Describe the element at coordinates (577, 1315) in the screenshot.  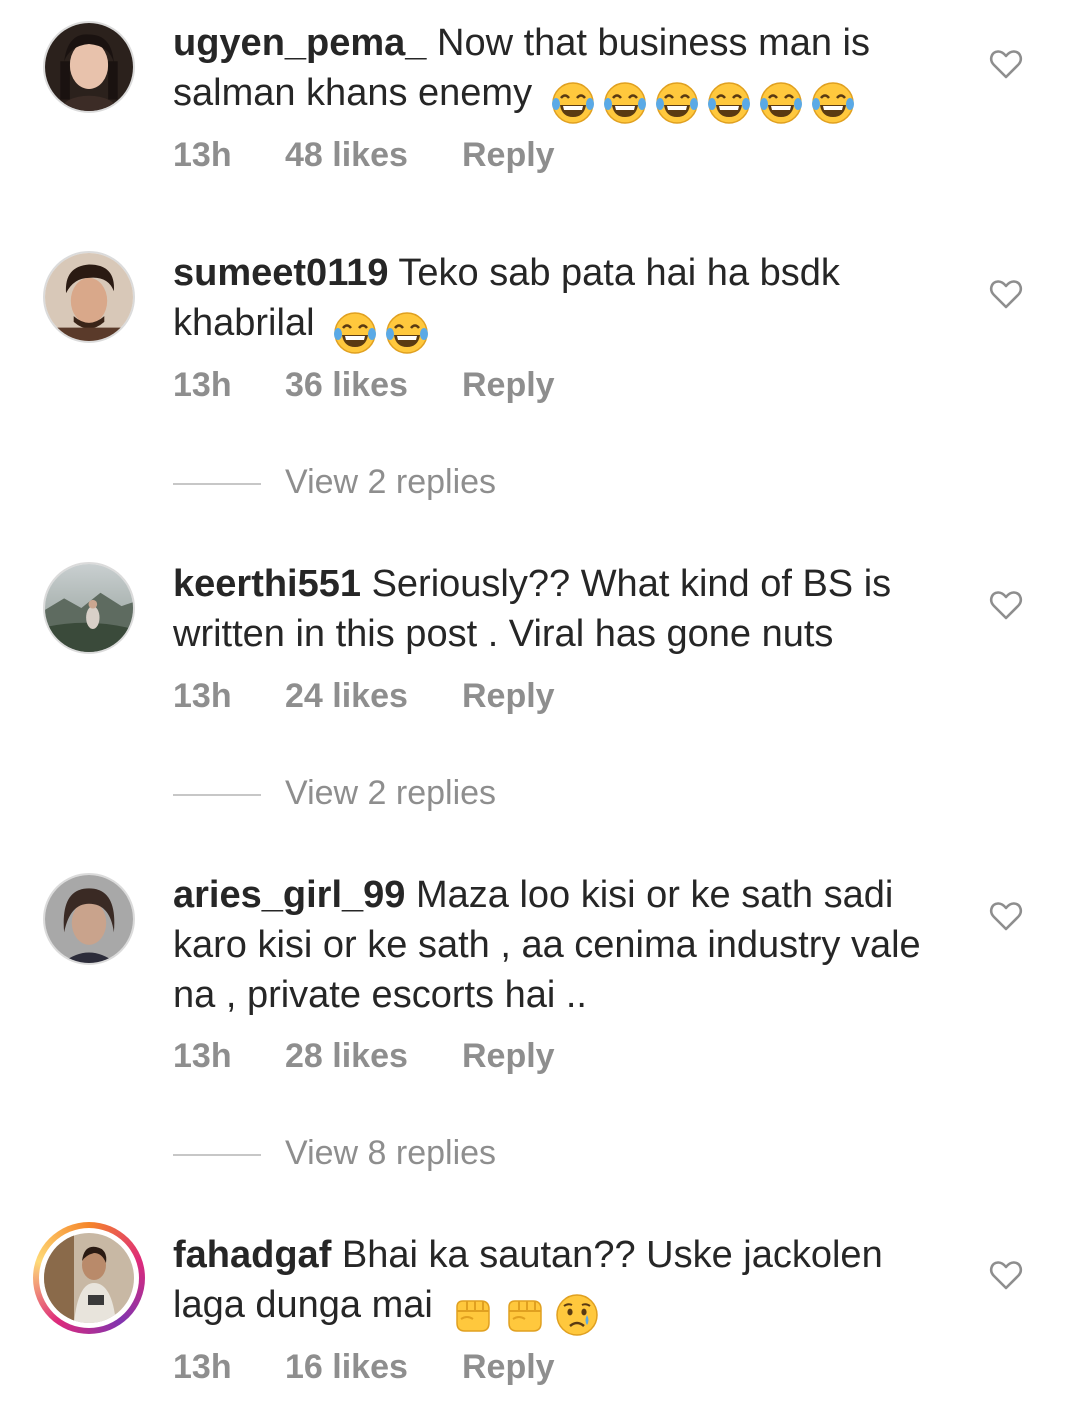
I see `crying-face-emoji-icon` at that location.